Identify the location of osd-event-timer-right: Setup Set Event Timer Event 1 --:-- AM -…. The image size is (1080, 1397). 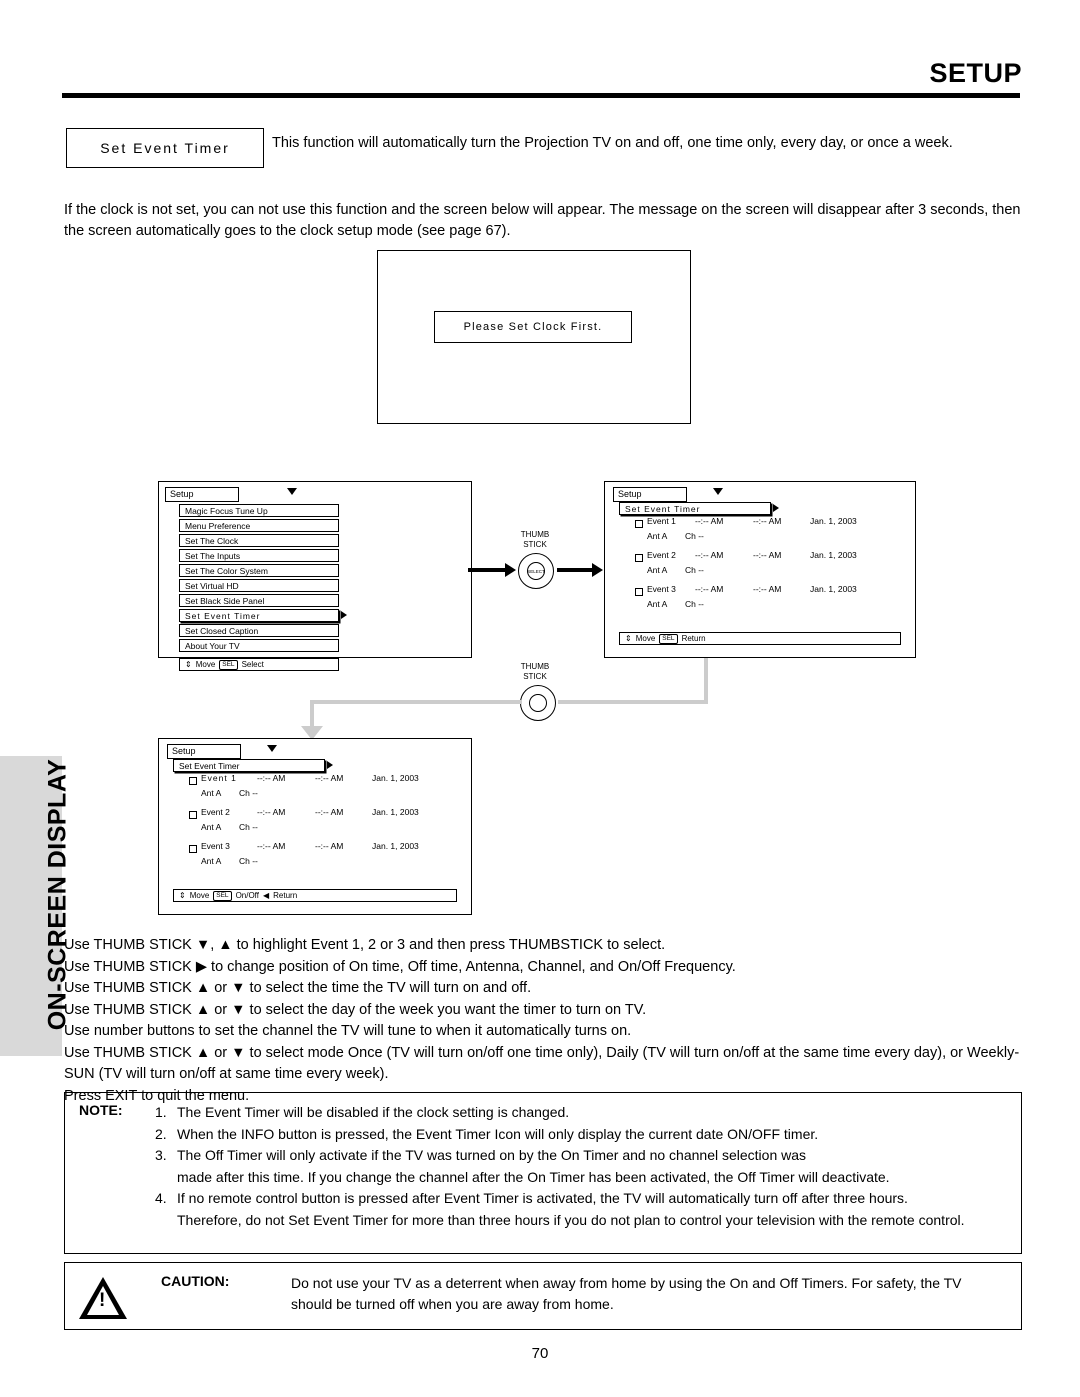
(760, 569).